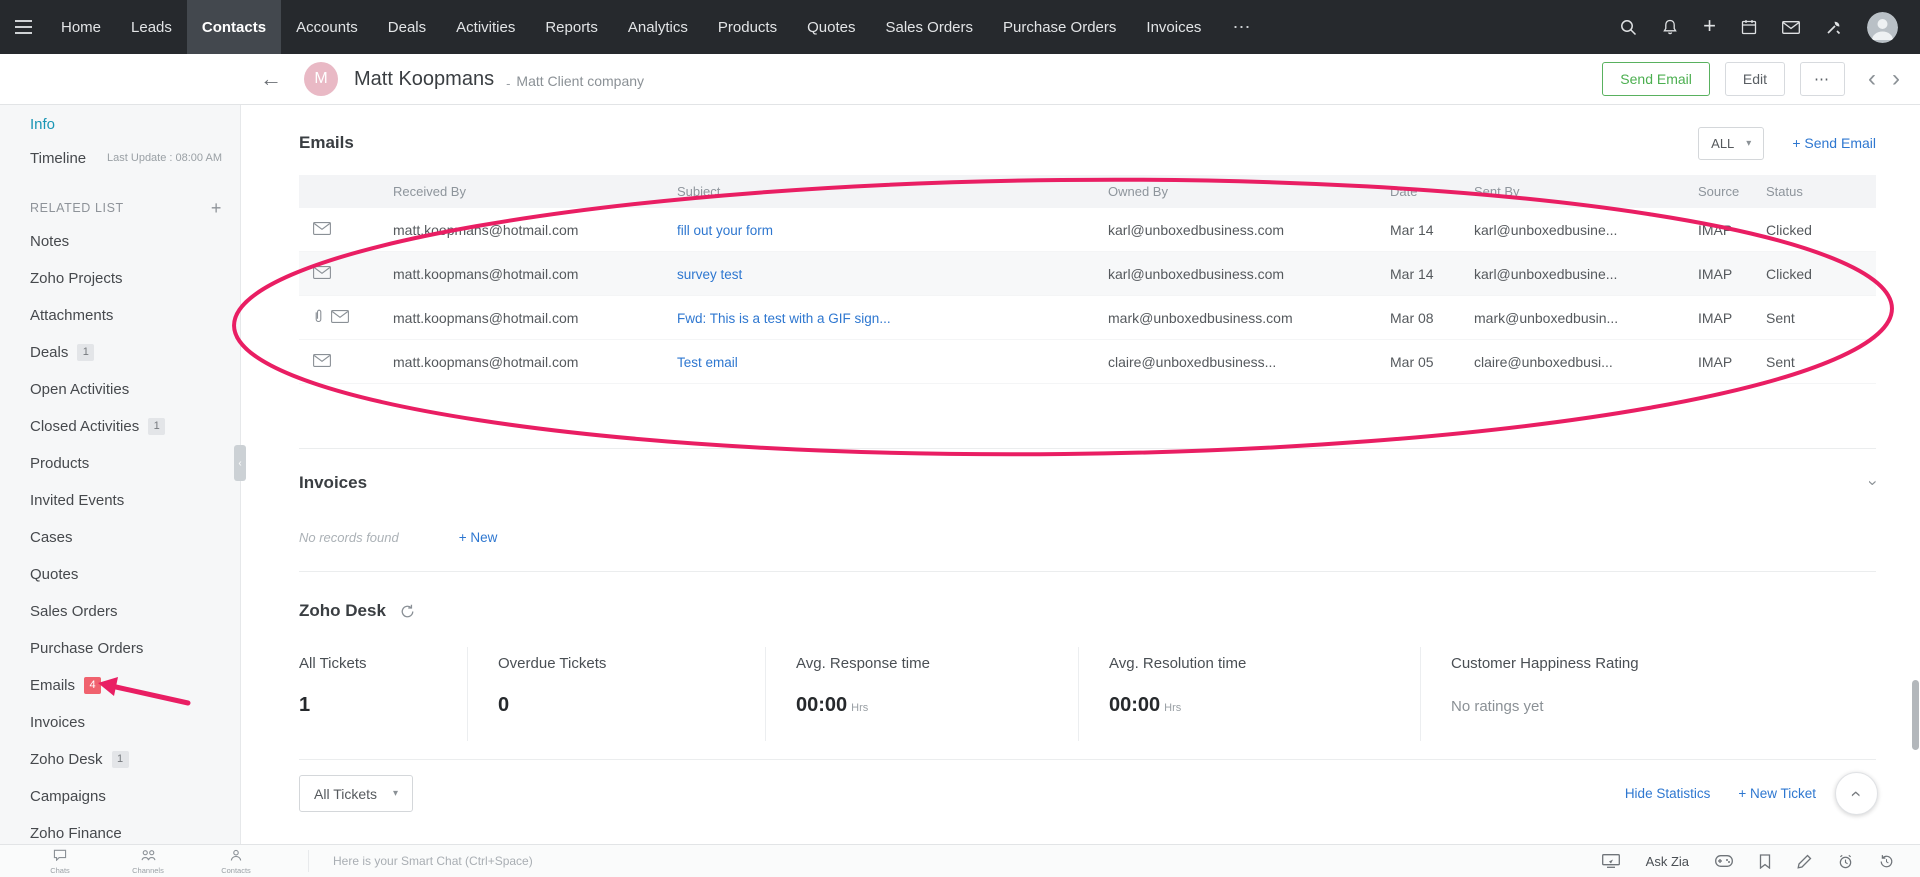 This screenshot has width=1920, height=877. I want to click on sidebar-item-invoices: Invoices, so click(120, 722).